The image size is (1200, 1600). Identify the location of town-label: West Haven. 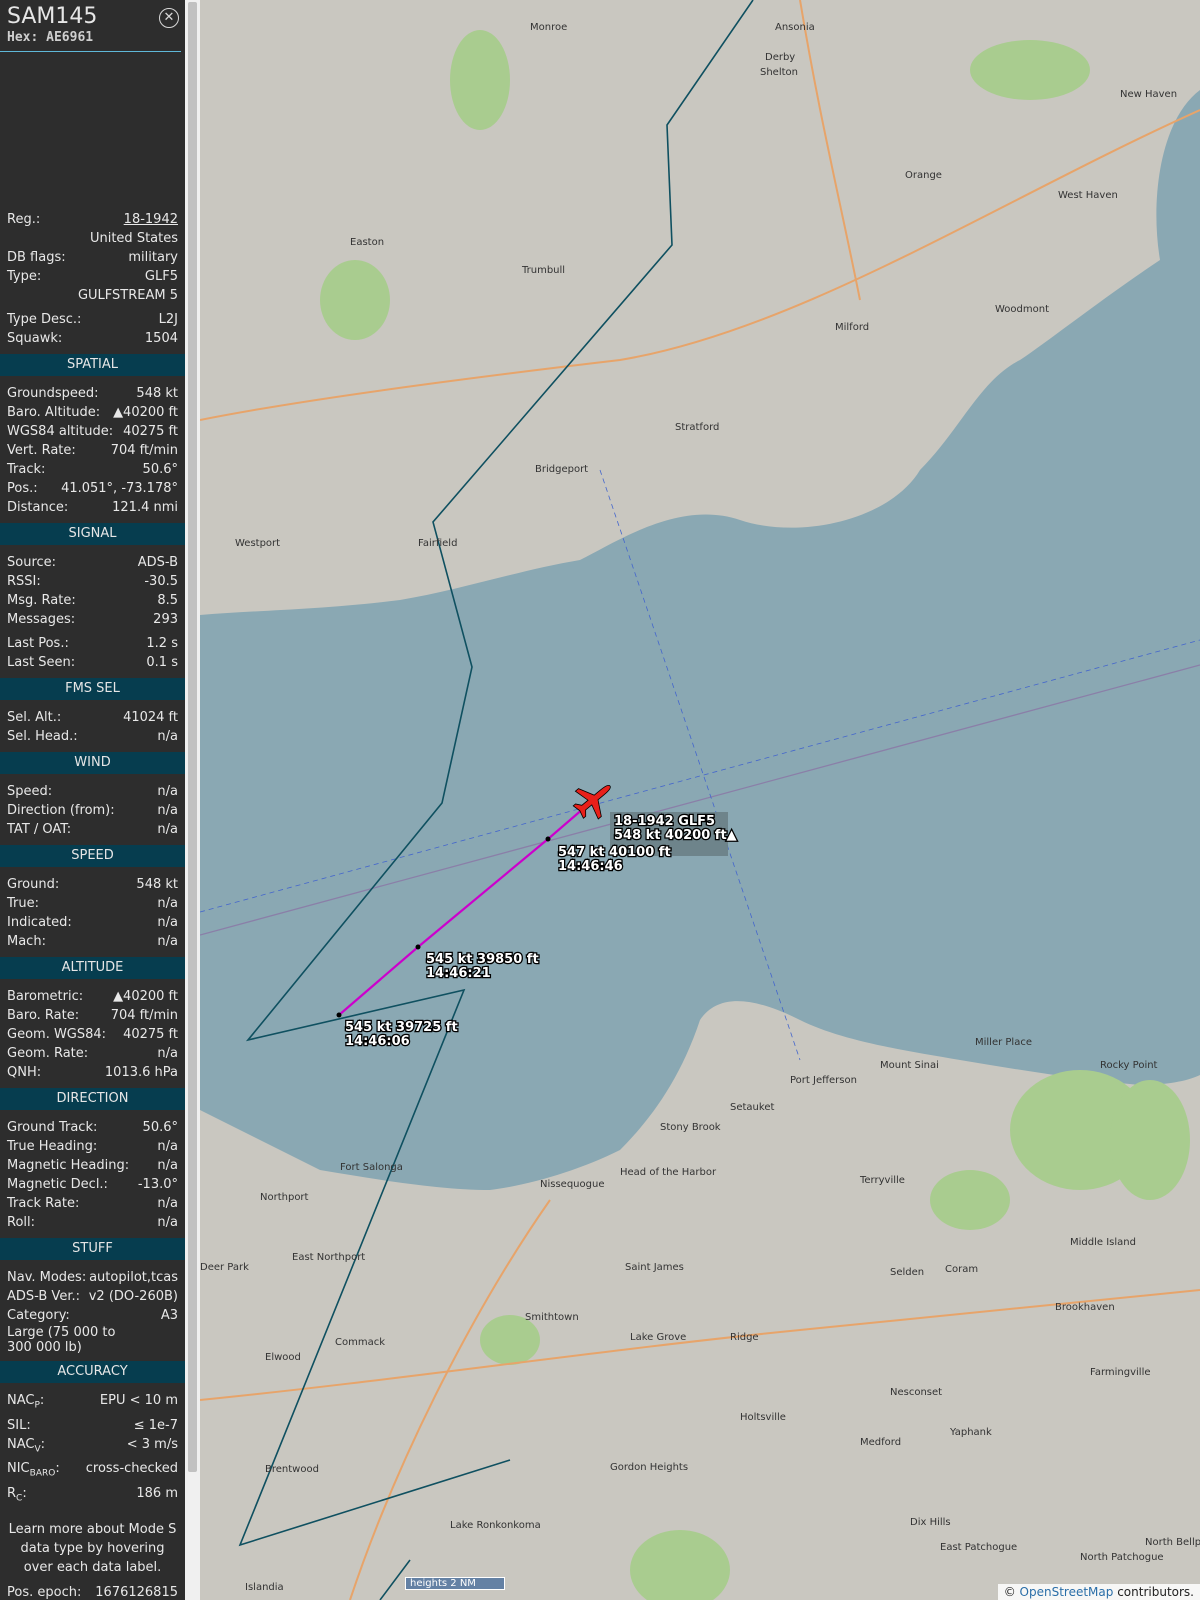
(1088, 195).